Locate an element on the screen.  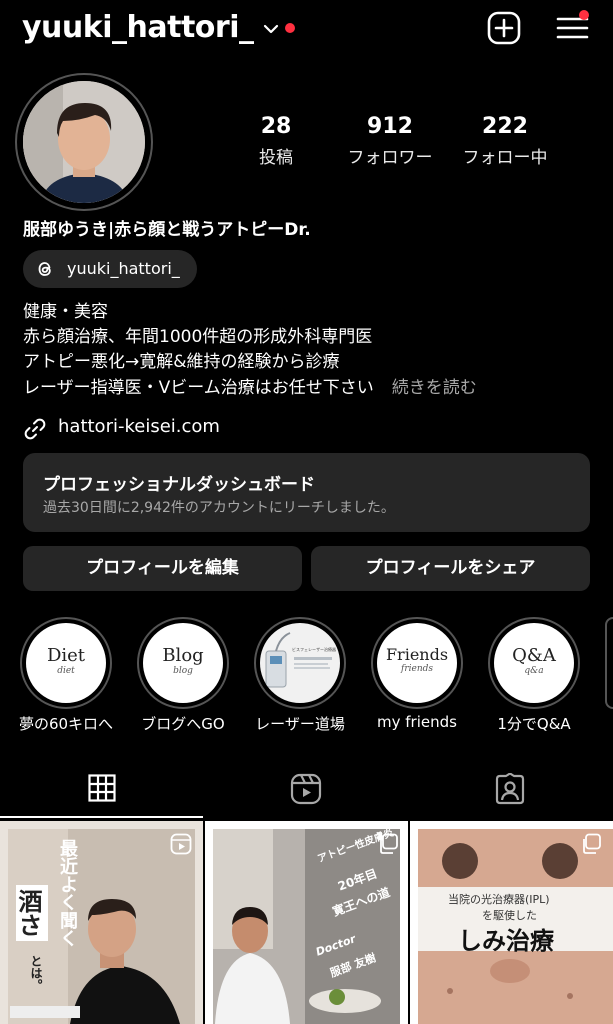
post-text-vertical: 最近よく聞く is located at coordinates (67, 893).